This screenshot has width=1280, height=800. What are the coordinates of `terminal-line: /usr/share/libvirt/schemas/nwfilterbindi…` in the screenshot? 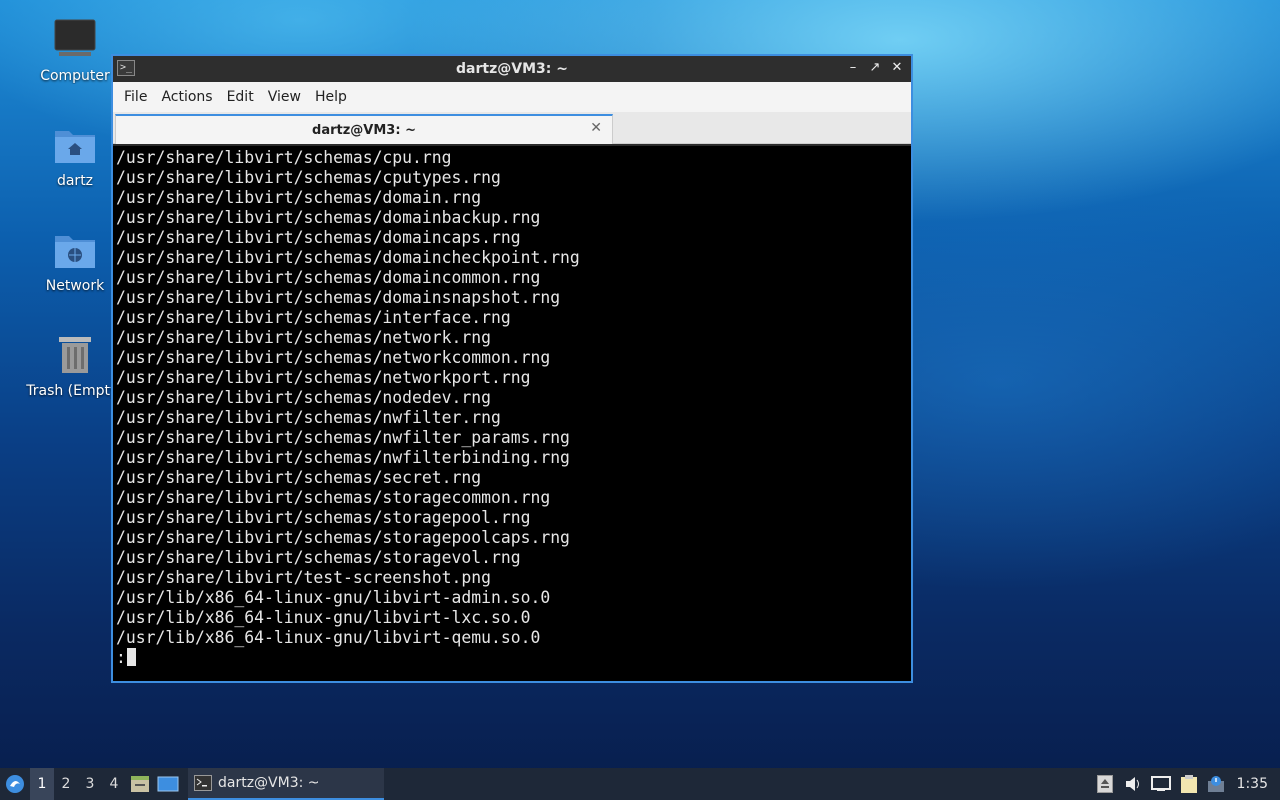 It's located at (343, 457).